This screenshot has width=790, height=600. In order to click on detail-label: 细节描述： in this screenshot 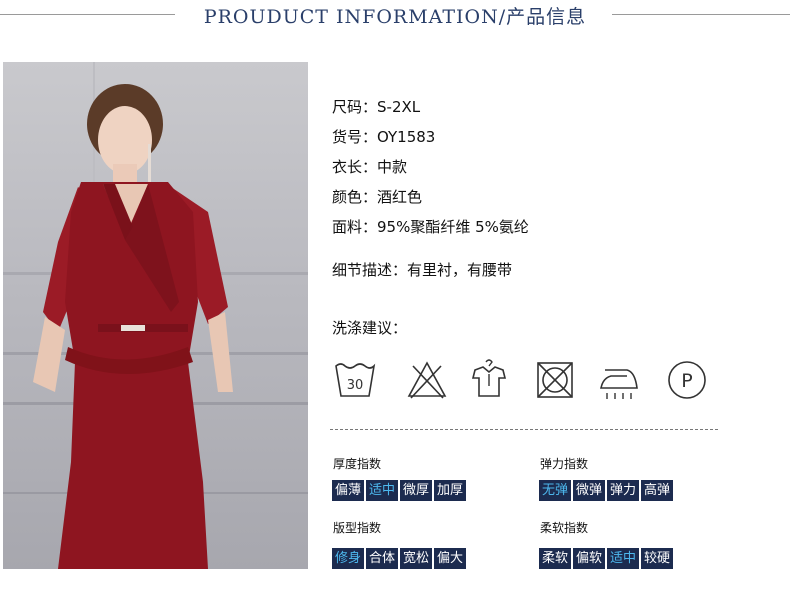, I will do `click(370, 270)`.